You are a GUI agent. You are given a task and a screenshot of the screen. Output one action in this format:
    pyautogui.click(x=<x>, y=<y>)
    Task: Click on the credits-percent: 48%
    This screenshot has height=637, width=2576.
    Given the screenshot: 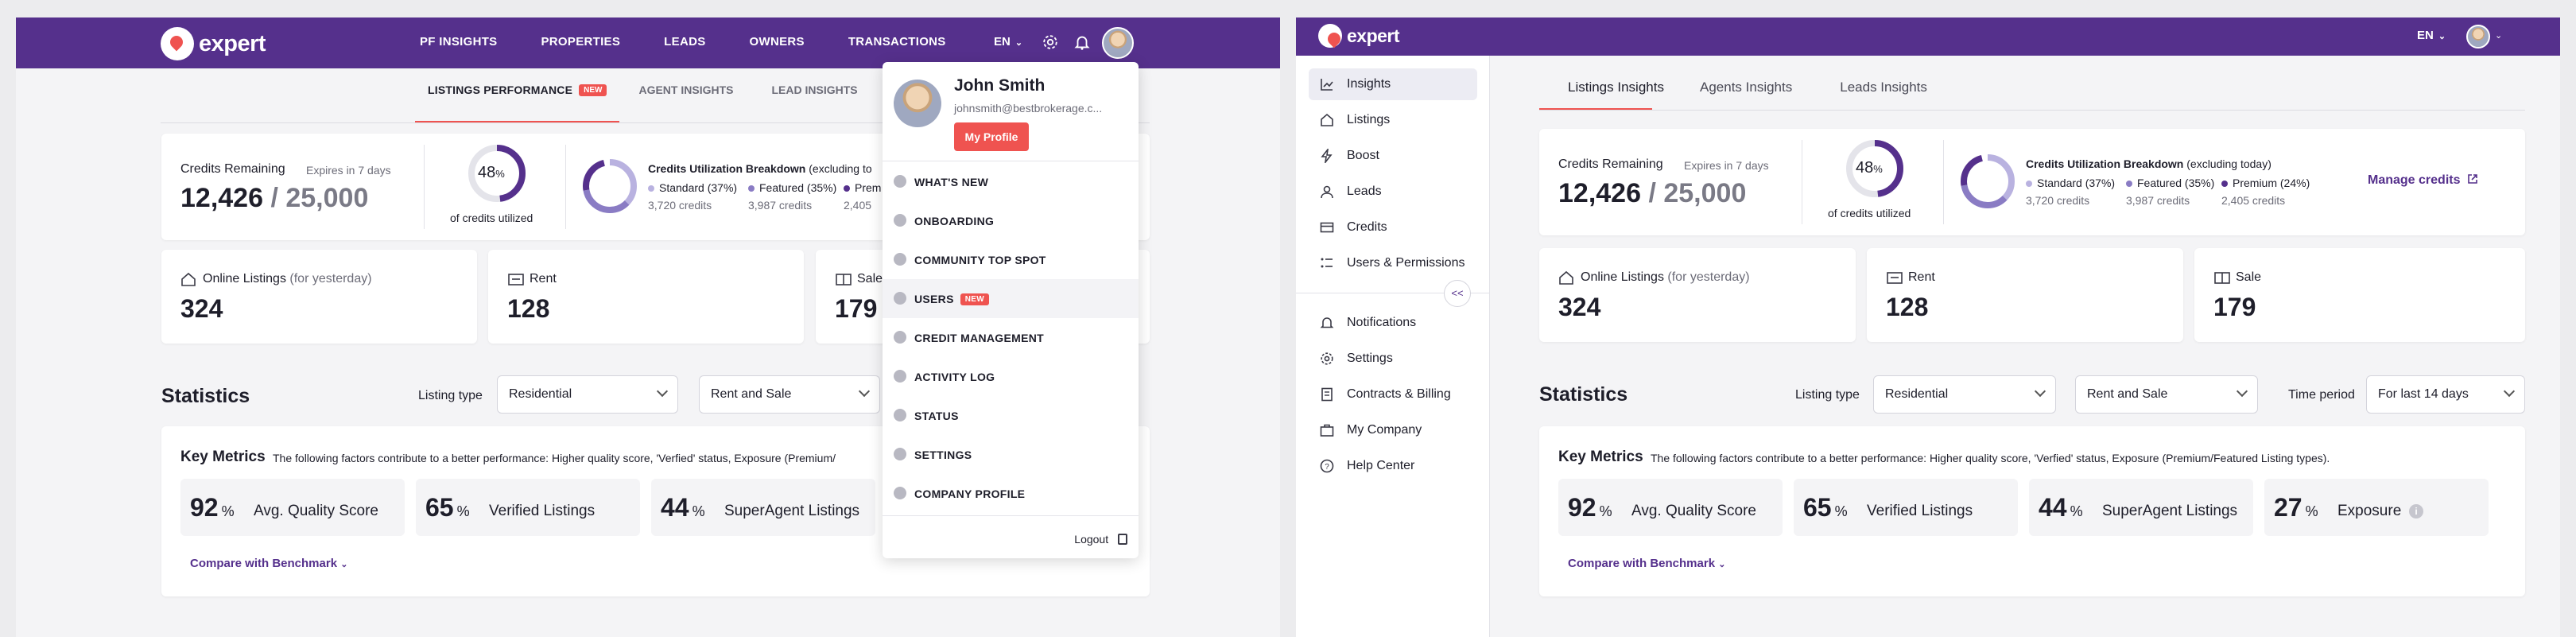 What is the action you would take?
    pyautogui.click(x=1869, y=168)
    